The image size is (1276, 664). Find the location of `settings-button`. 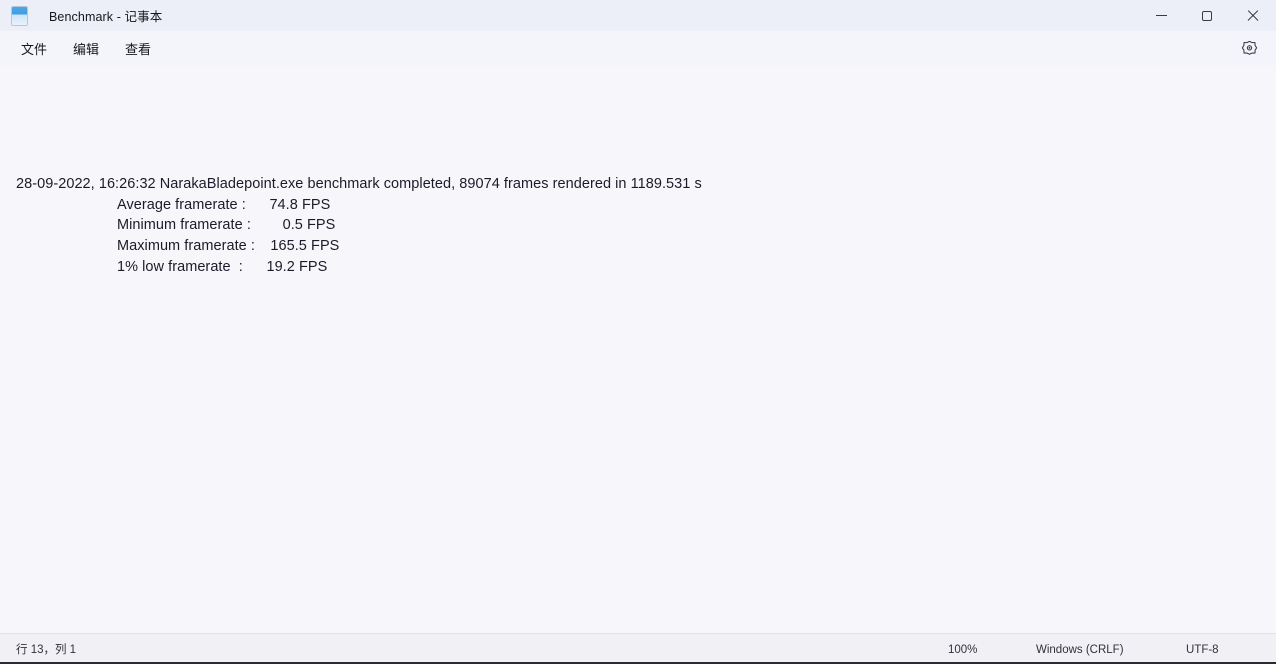

settings-button is located at coordinates (1249, 48).